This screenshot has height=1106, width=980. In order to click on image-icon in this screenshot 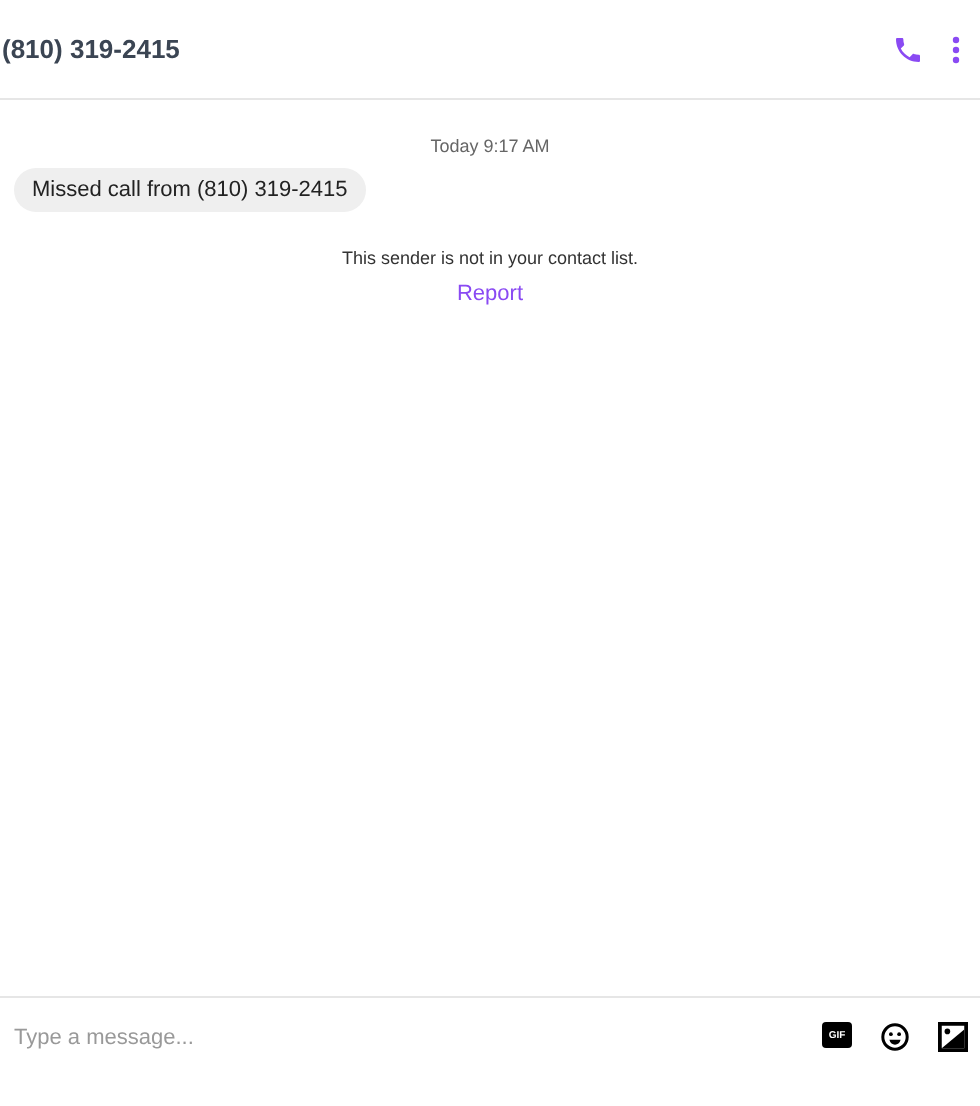, I will do `click(953, 1037)`.